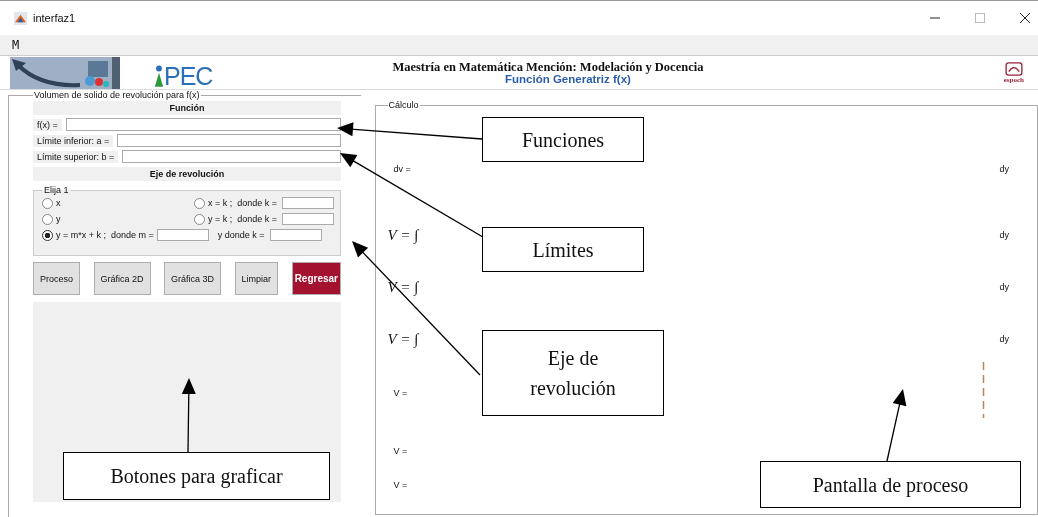 The image size is (1038, 517). I want to click on action-button: Limpiar, so click(256, 278).